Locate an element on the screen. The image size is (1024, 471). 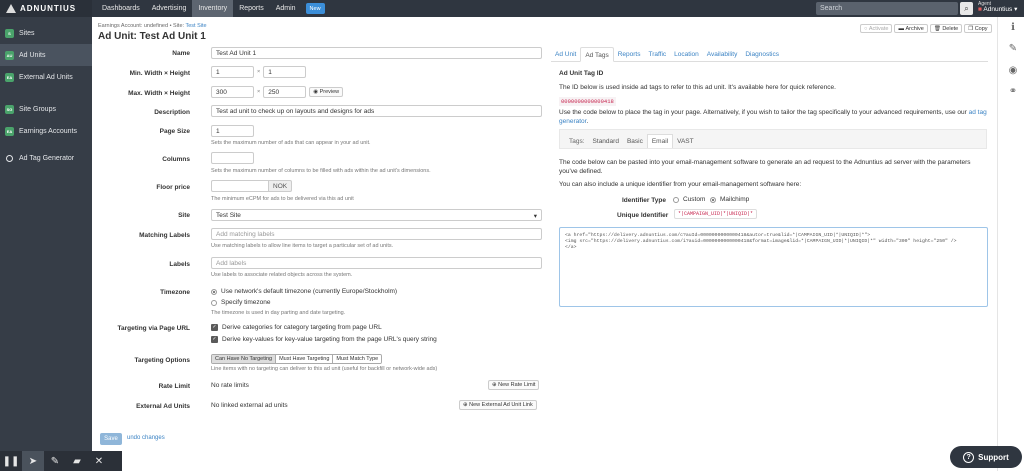
sidebar-item-ad-units: AU Ad Units is located at coordinates (46, 55).